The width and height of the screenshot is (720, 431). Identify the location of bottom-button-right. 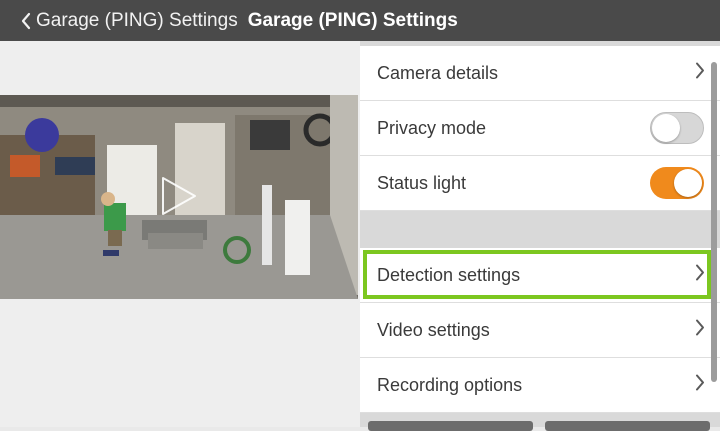
(627, 426).